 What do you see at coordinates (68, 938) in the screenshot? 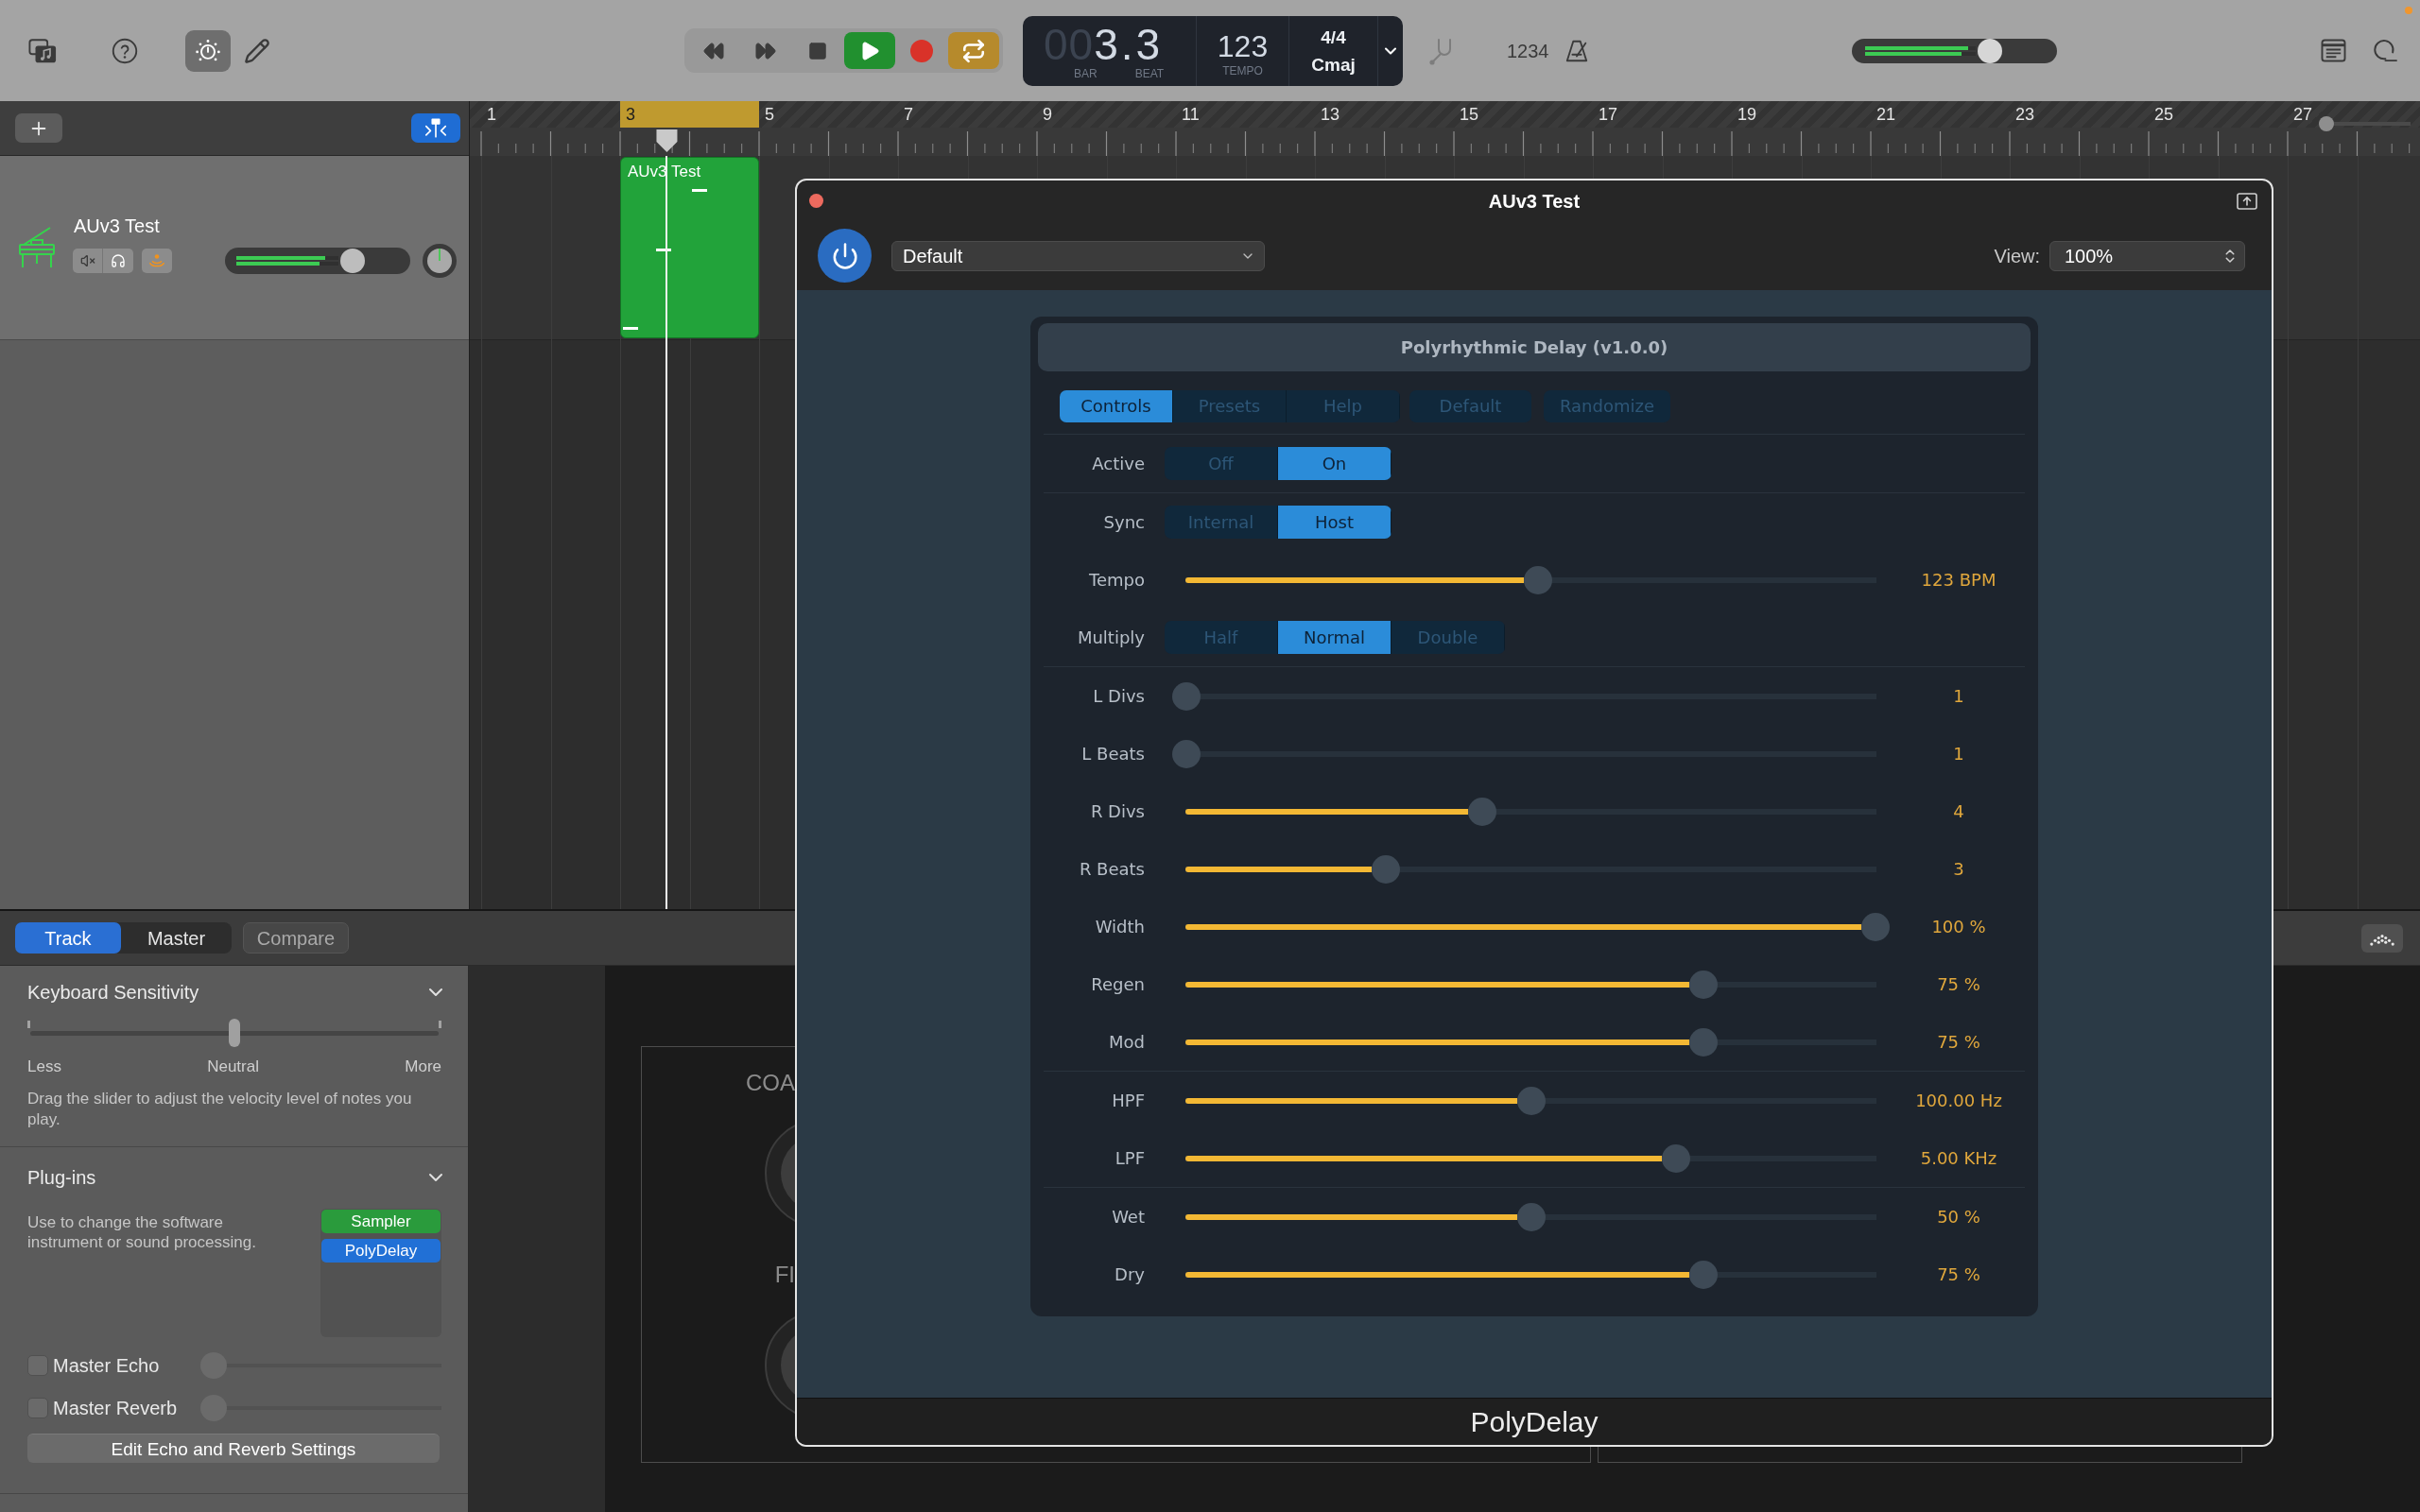
I see `tab: Track` at bounding box center [68, 938].